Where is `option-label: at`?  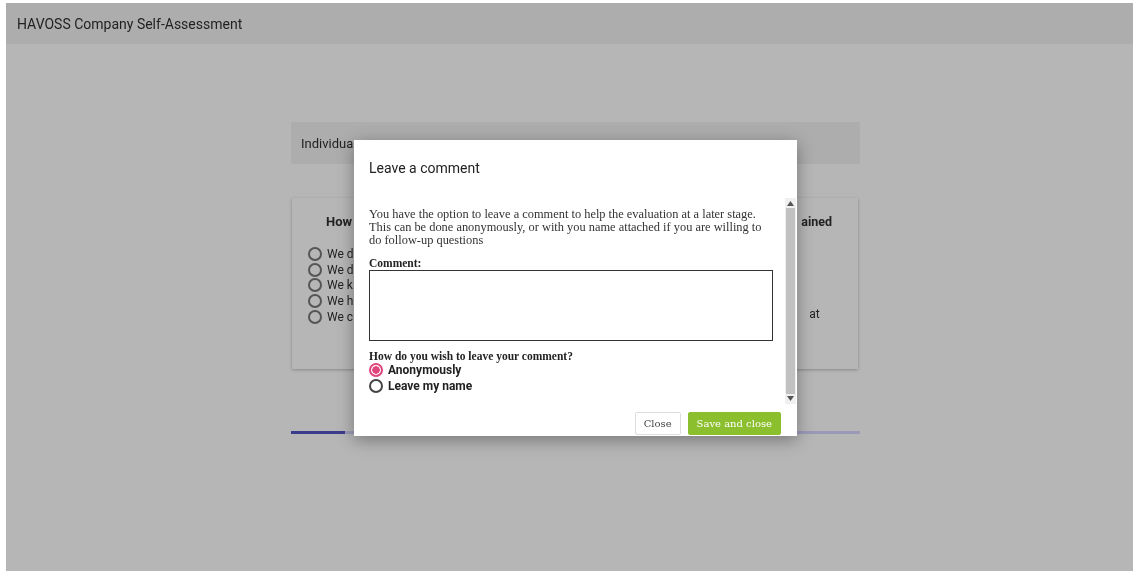 option-label: at is located at coordinates (815, 314).